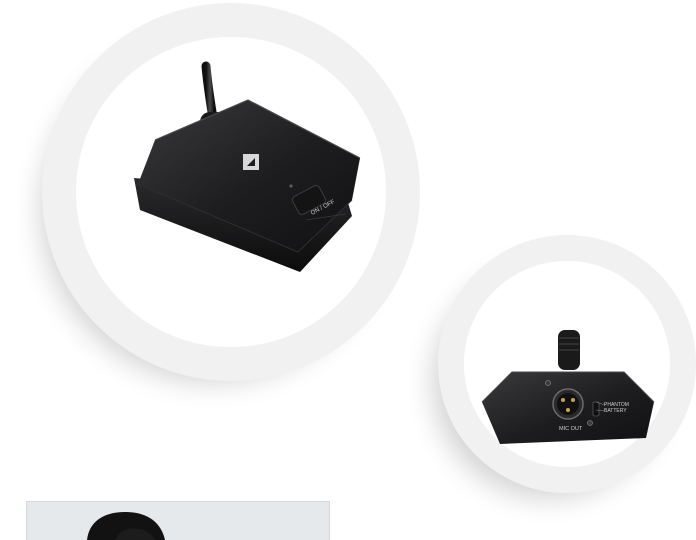  I want to click on brand-logo-icon, so click(251, 162).